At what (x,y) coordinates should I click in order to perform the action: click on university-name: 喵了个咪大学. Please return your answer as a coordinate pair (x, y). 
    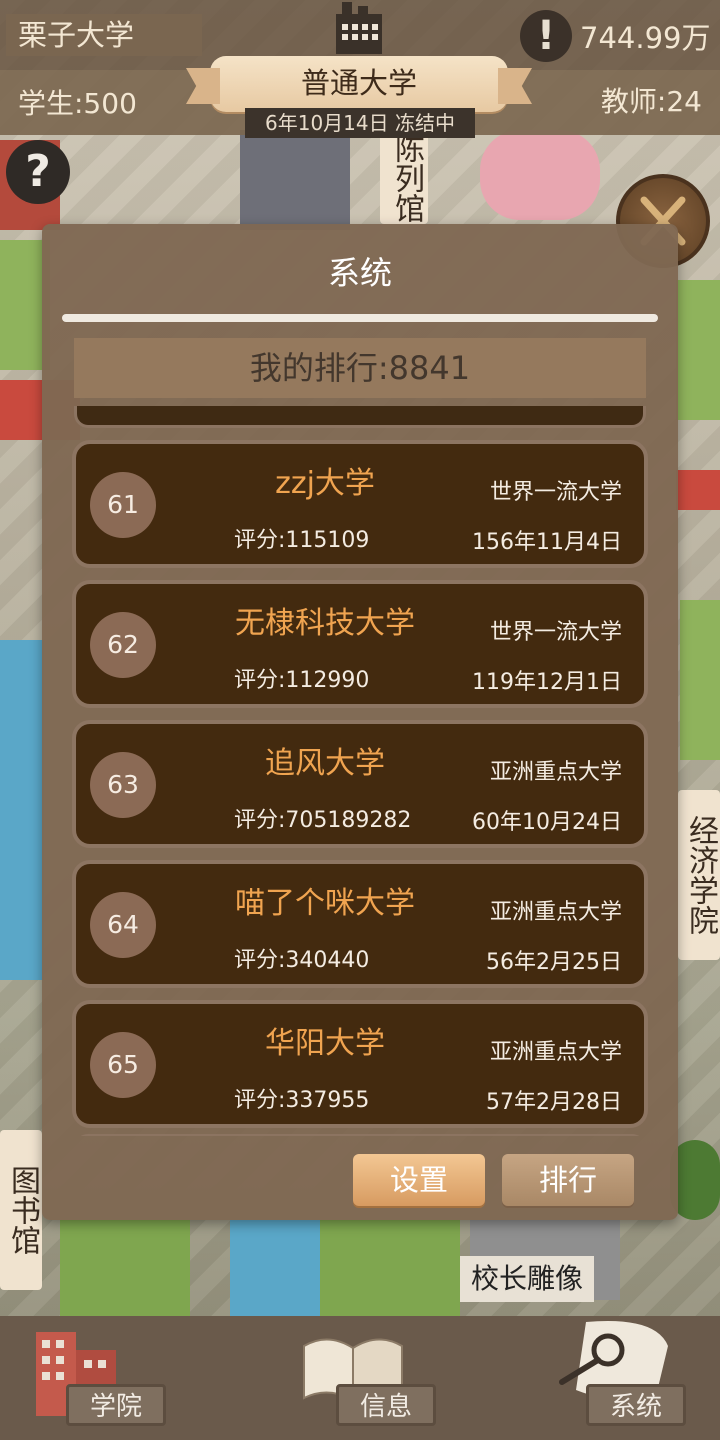
    Looking at the image, I should click on (325, 903).